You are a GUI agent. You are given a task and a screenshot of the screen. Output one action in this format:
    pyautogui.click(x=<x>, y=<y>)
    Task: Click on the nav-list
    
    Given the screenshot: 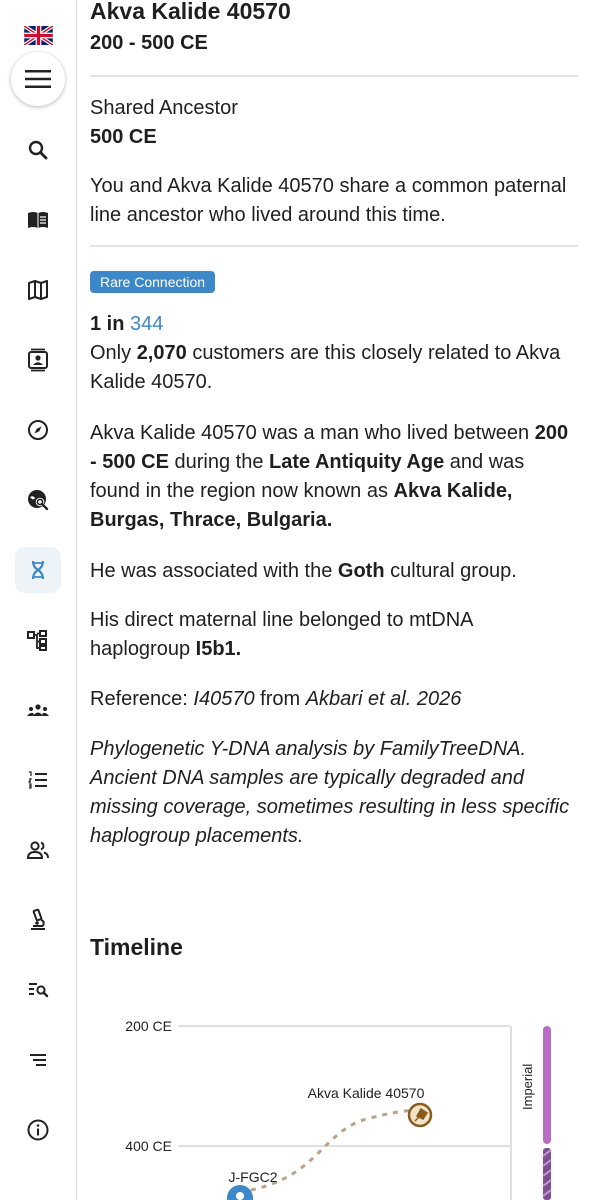 What is the action you would take?
    pyautogui.click(x=38, y=780)
    